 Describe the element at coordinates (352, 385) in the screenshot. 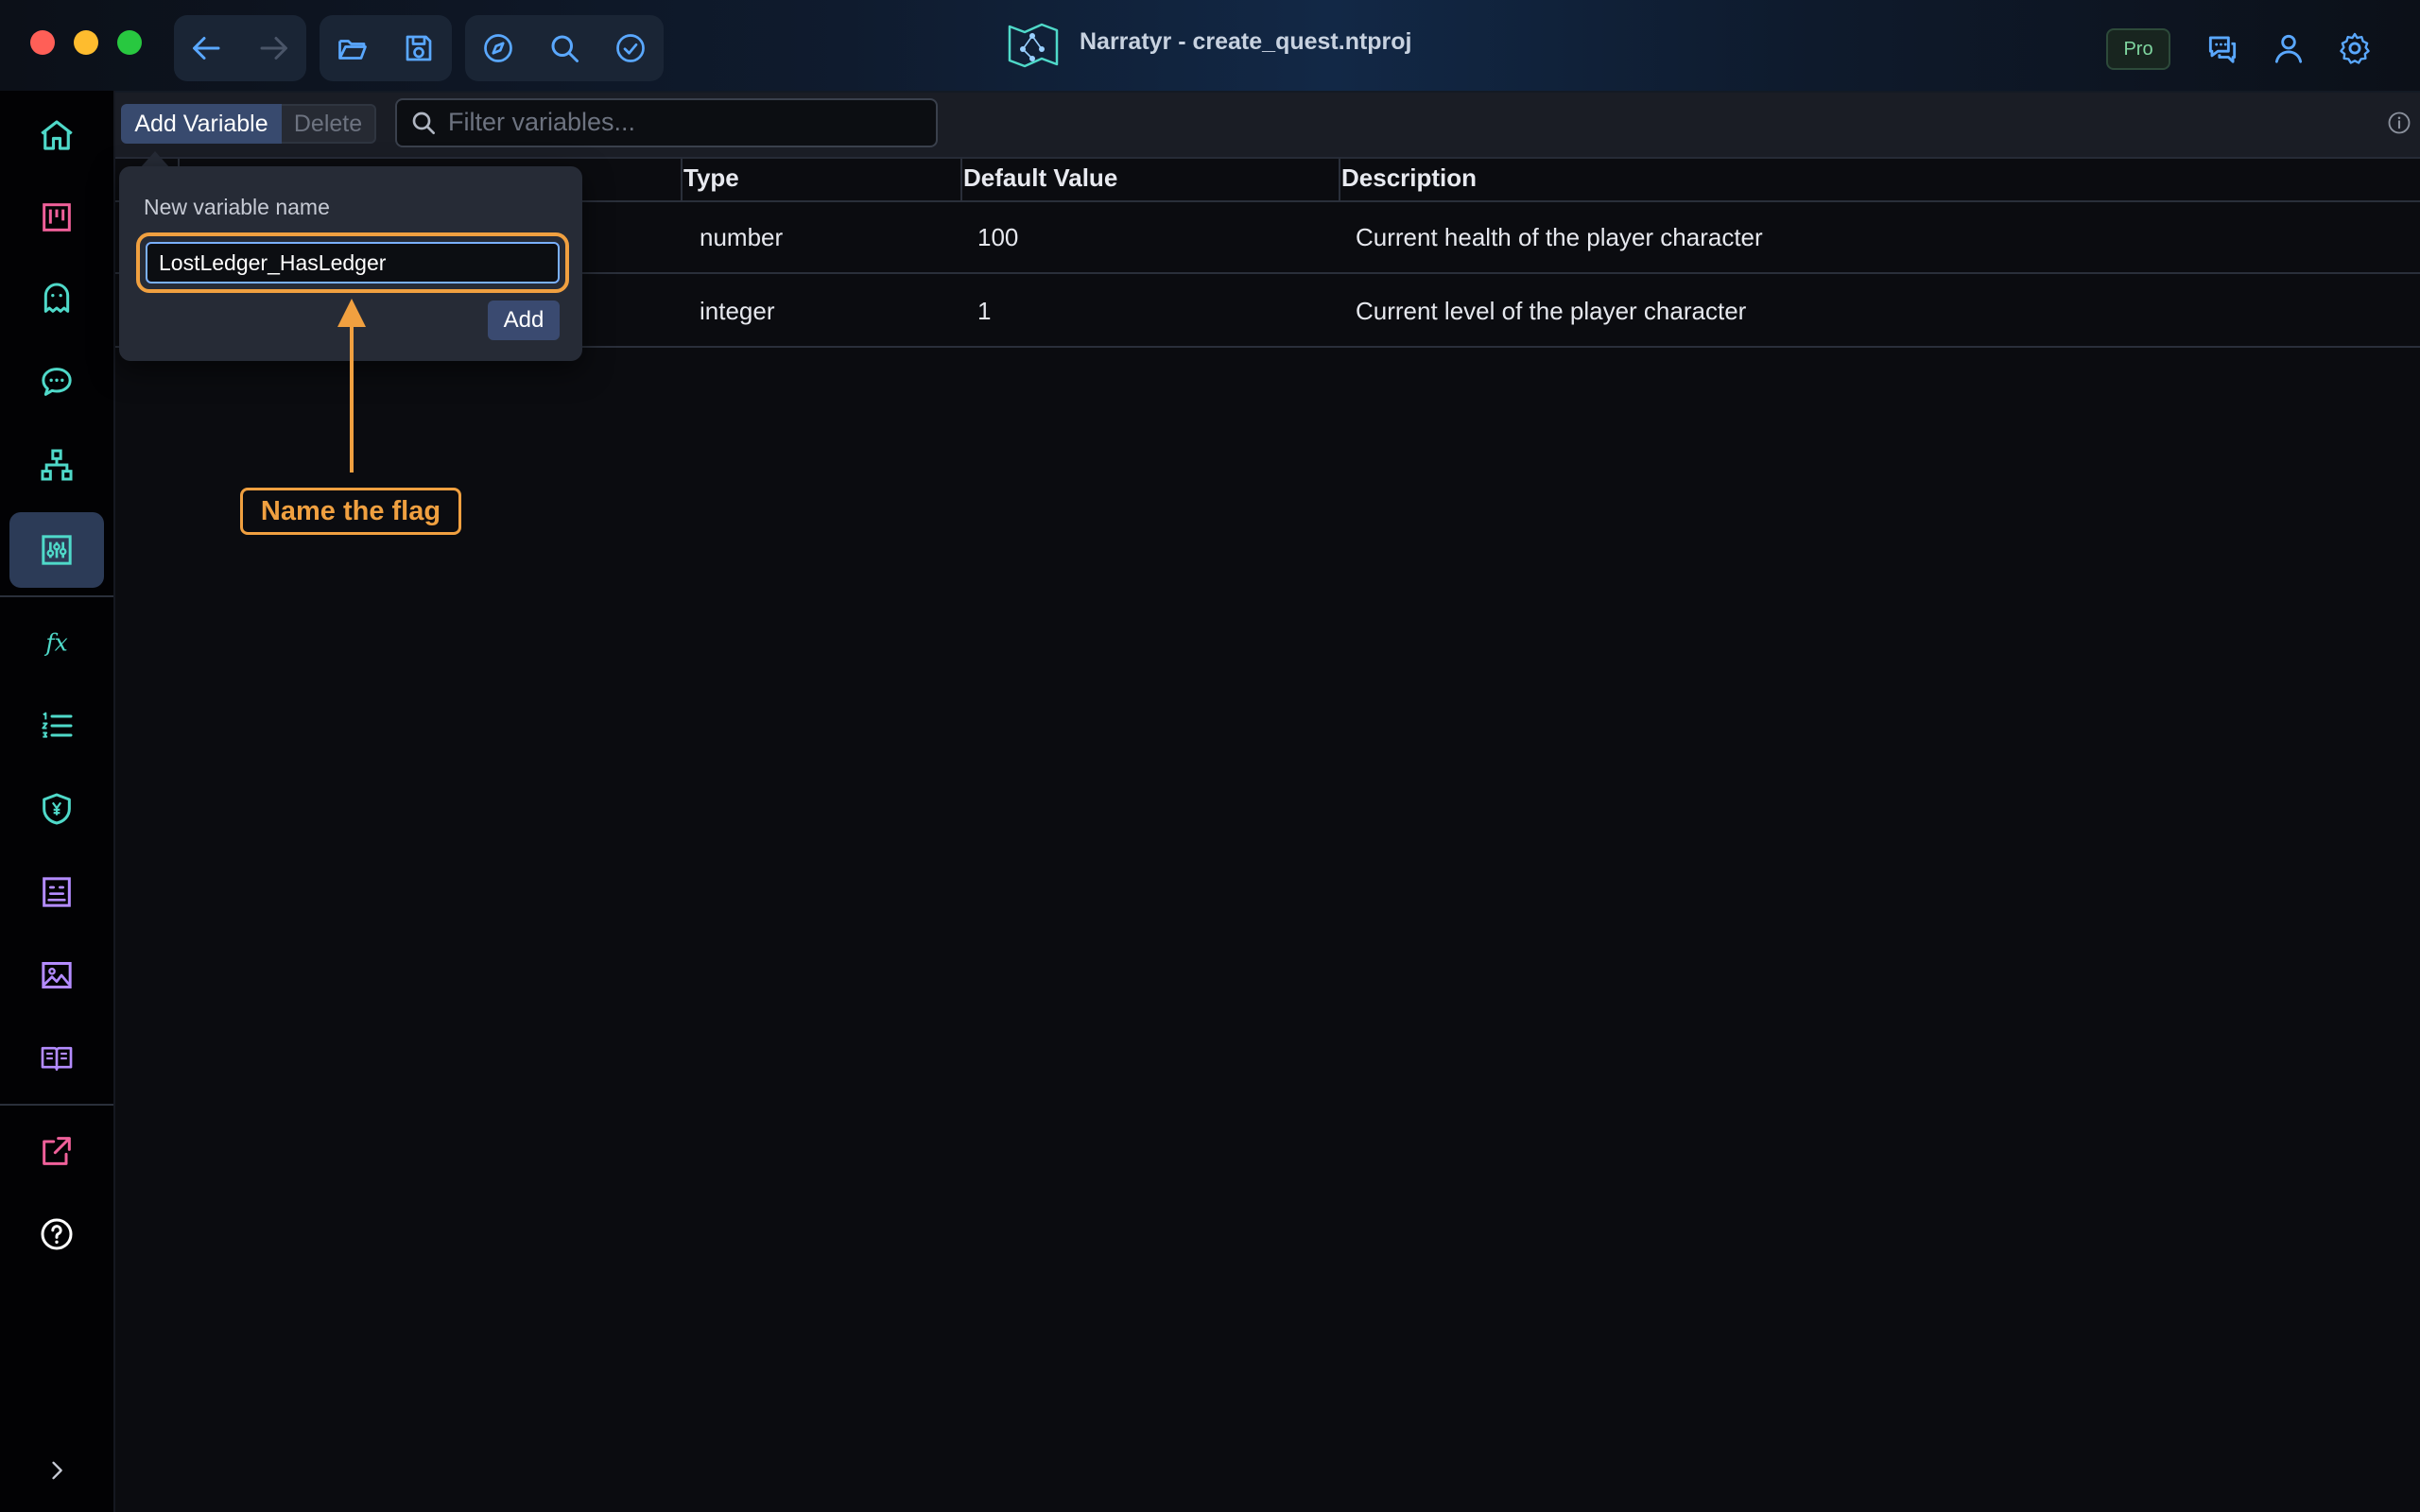

I see `annotation-arrow` at that location.